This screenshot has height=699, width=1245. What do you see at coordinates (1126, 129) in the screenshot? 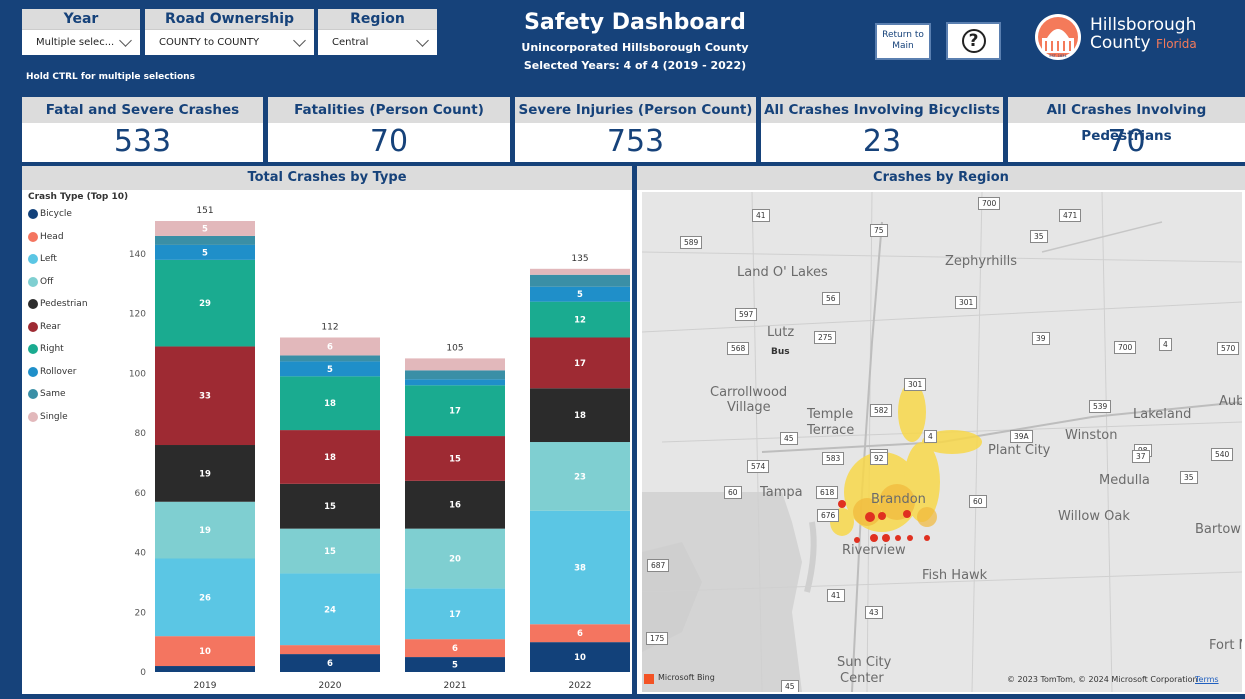
I see `kpi-pedestrian-crashes: All Crashes Involving Pedestrians 70` at bounding box center [1126, 129].